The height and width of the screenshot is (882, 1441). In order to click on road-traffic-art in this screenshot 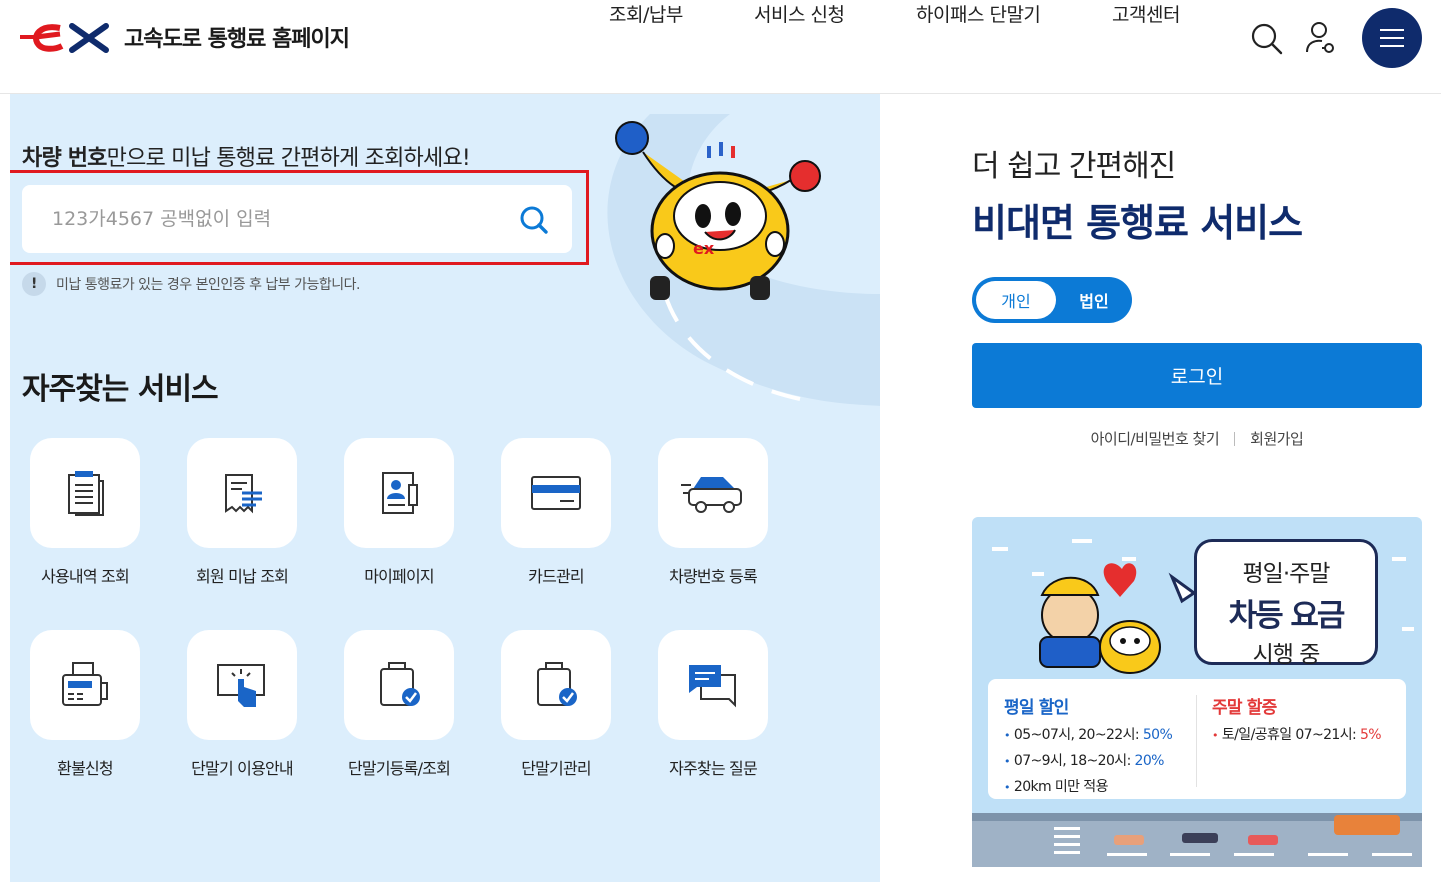, I will do `click(1197, 834)`.